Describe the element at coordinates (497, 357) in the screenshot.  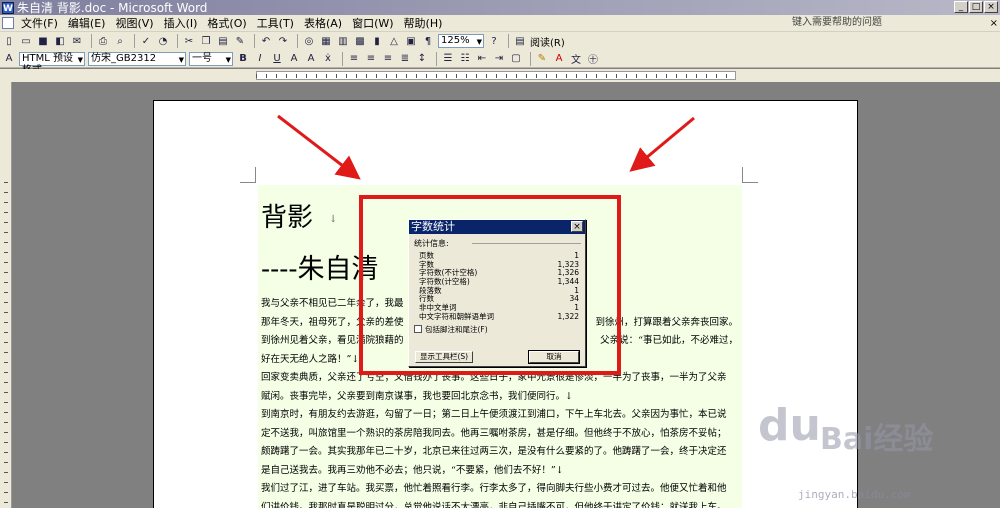
I see `dialog-buttons: 显示工具栏(S) 取消` at that location.